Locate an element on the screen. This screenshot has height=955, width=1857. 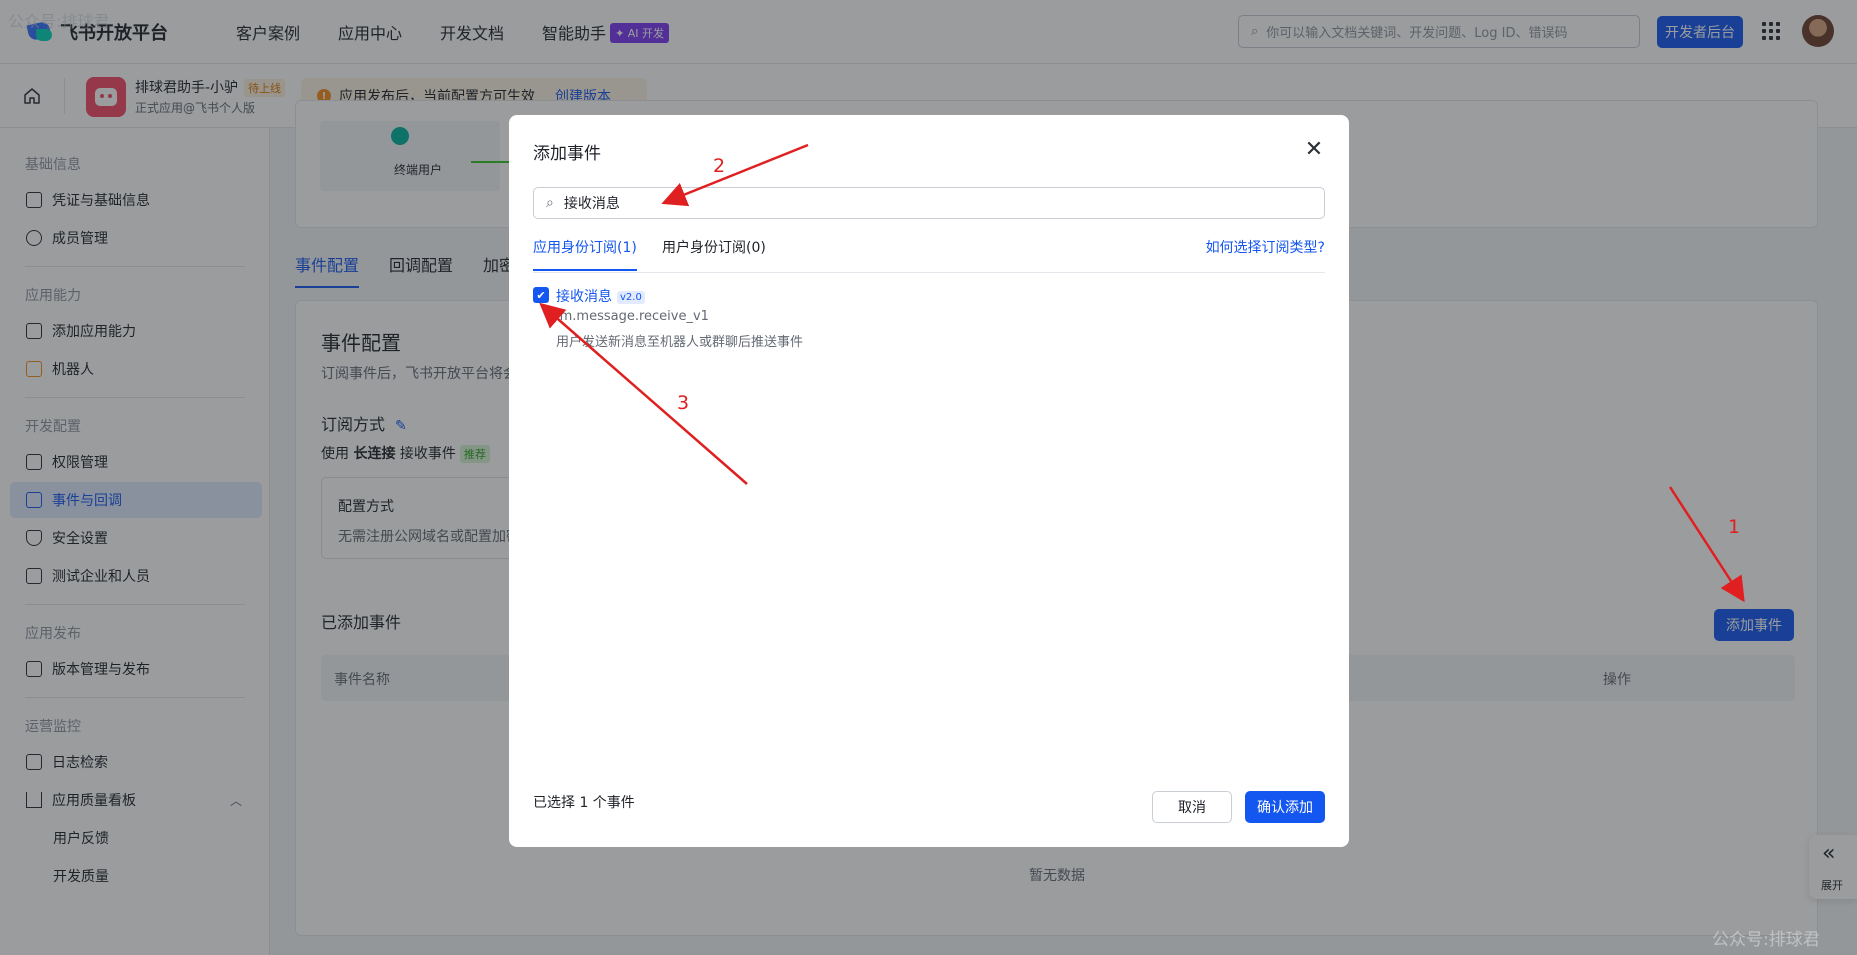
event-search-field: ⌕ is located at coordinates (929, 203).